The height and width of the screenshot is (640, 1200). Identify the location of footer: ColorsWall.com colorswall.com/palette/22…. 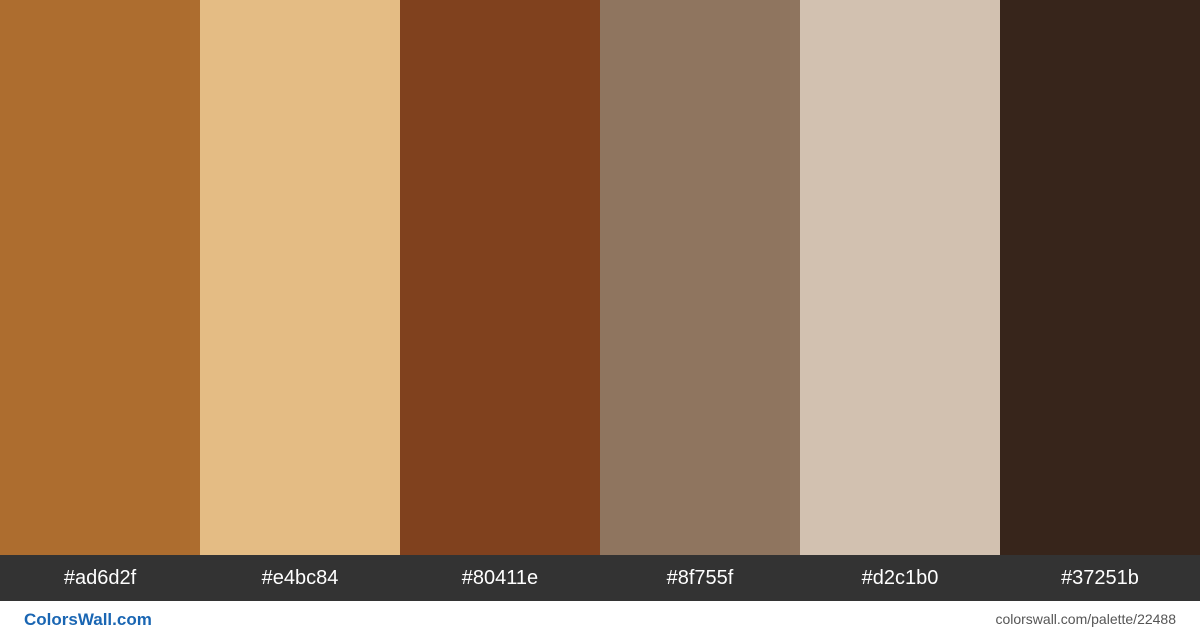
(600, 620).